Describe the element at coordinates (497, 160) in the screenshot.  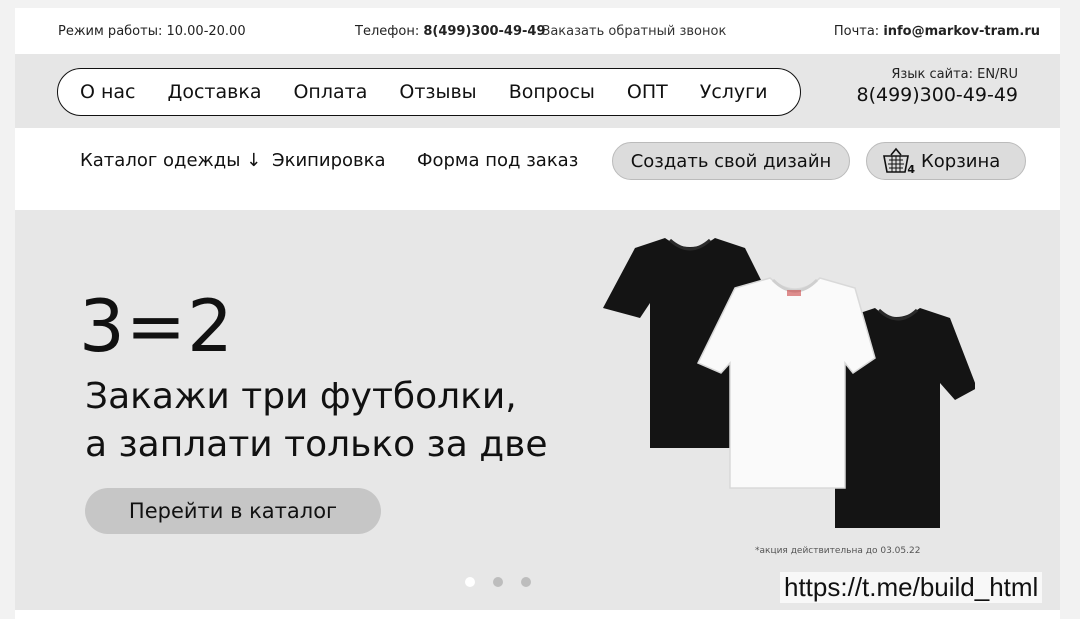
I see `custom-order-link: Форма под заказ` at that location.